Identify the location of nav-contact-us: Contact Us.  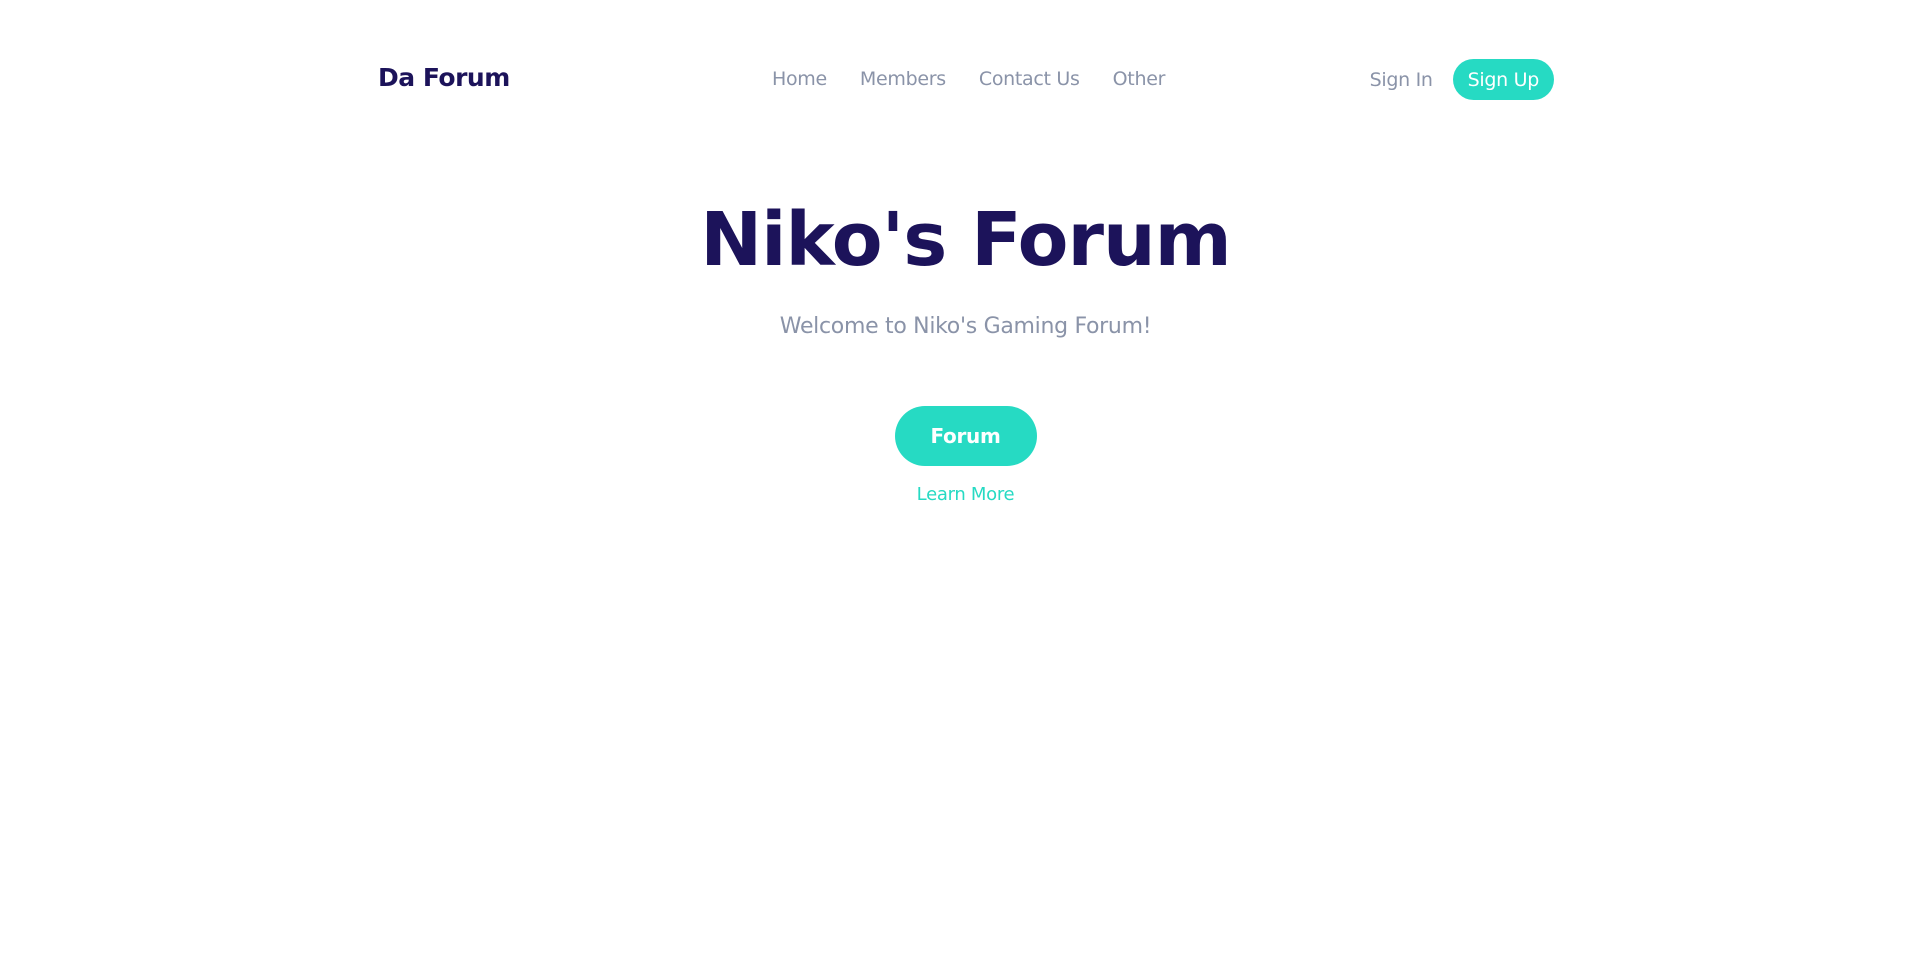
(1029, 79).